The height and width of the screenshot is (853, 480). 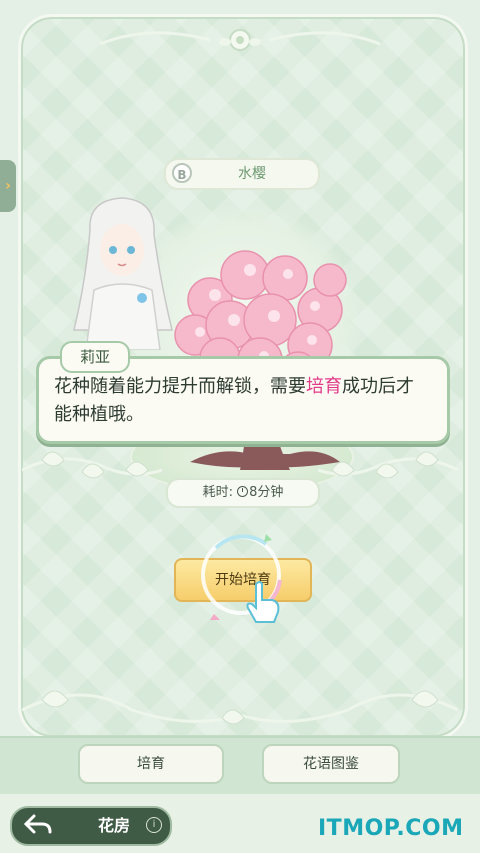 What do you see at coordinates (388, 465) in the screenshot?
I see `leaf-vine-right` at bounding box center [388, 465].